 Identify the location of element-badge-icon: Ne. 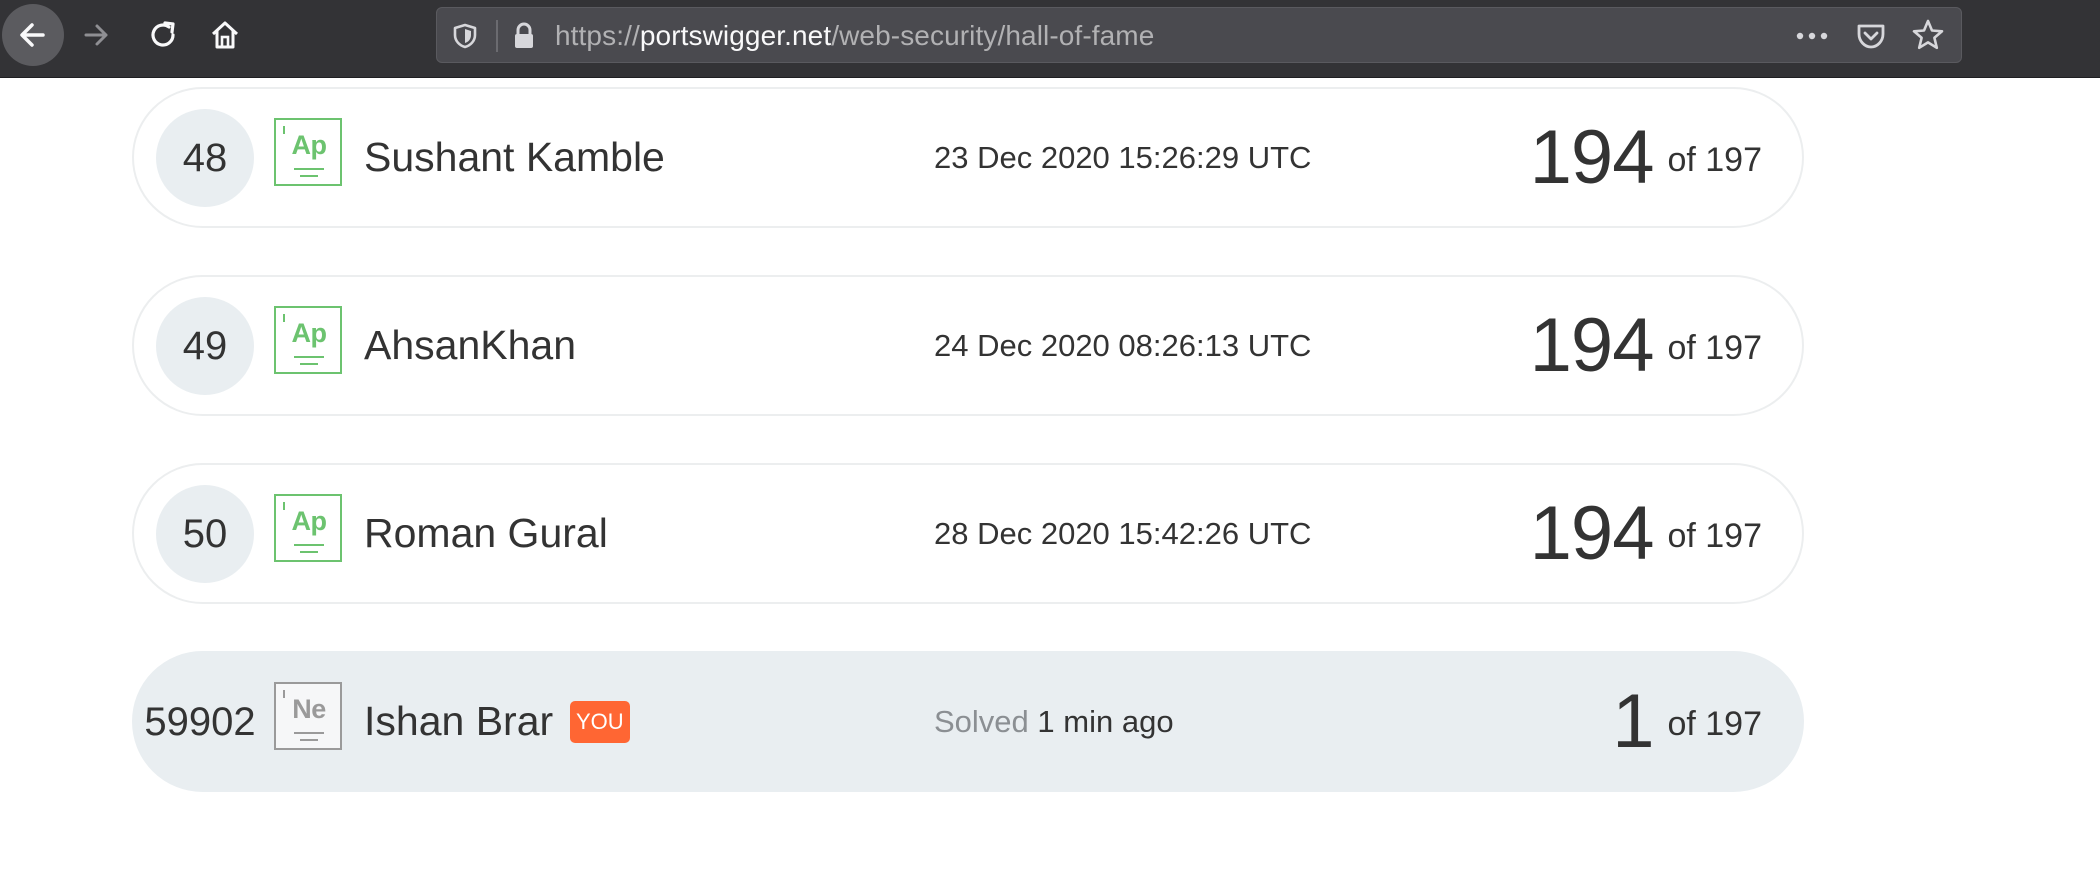
(308, 716).